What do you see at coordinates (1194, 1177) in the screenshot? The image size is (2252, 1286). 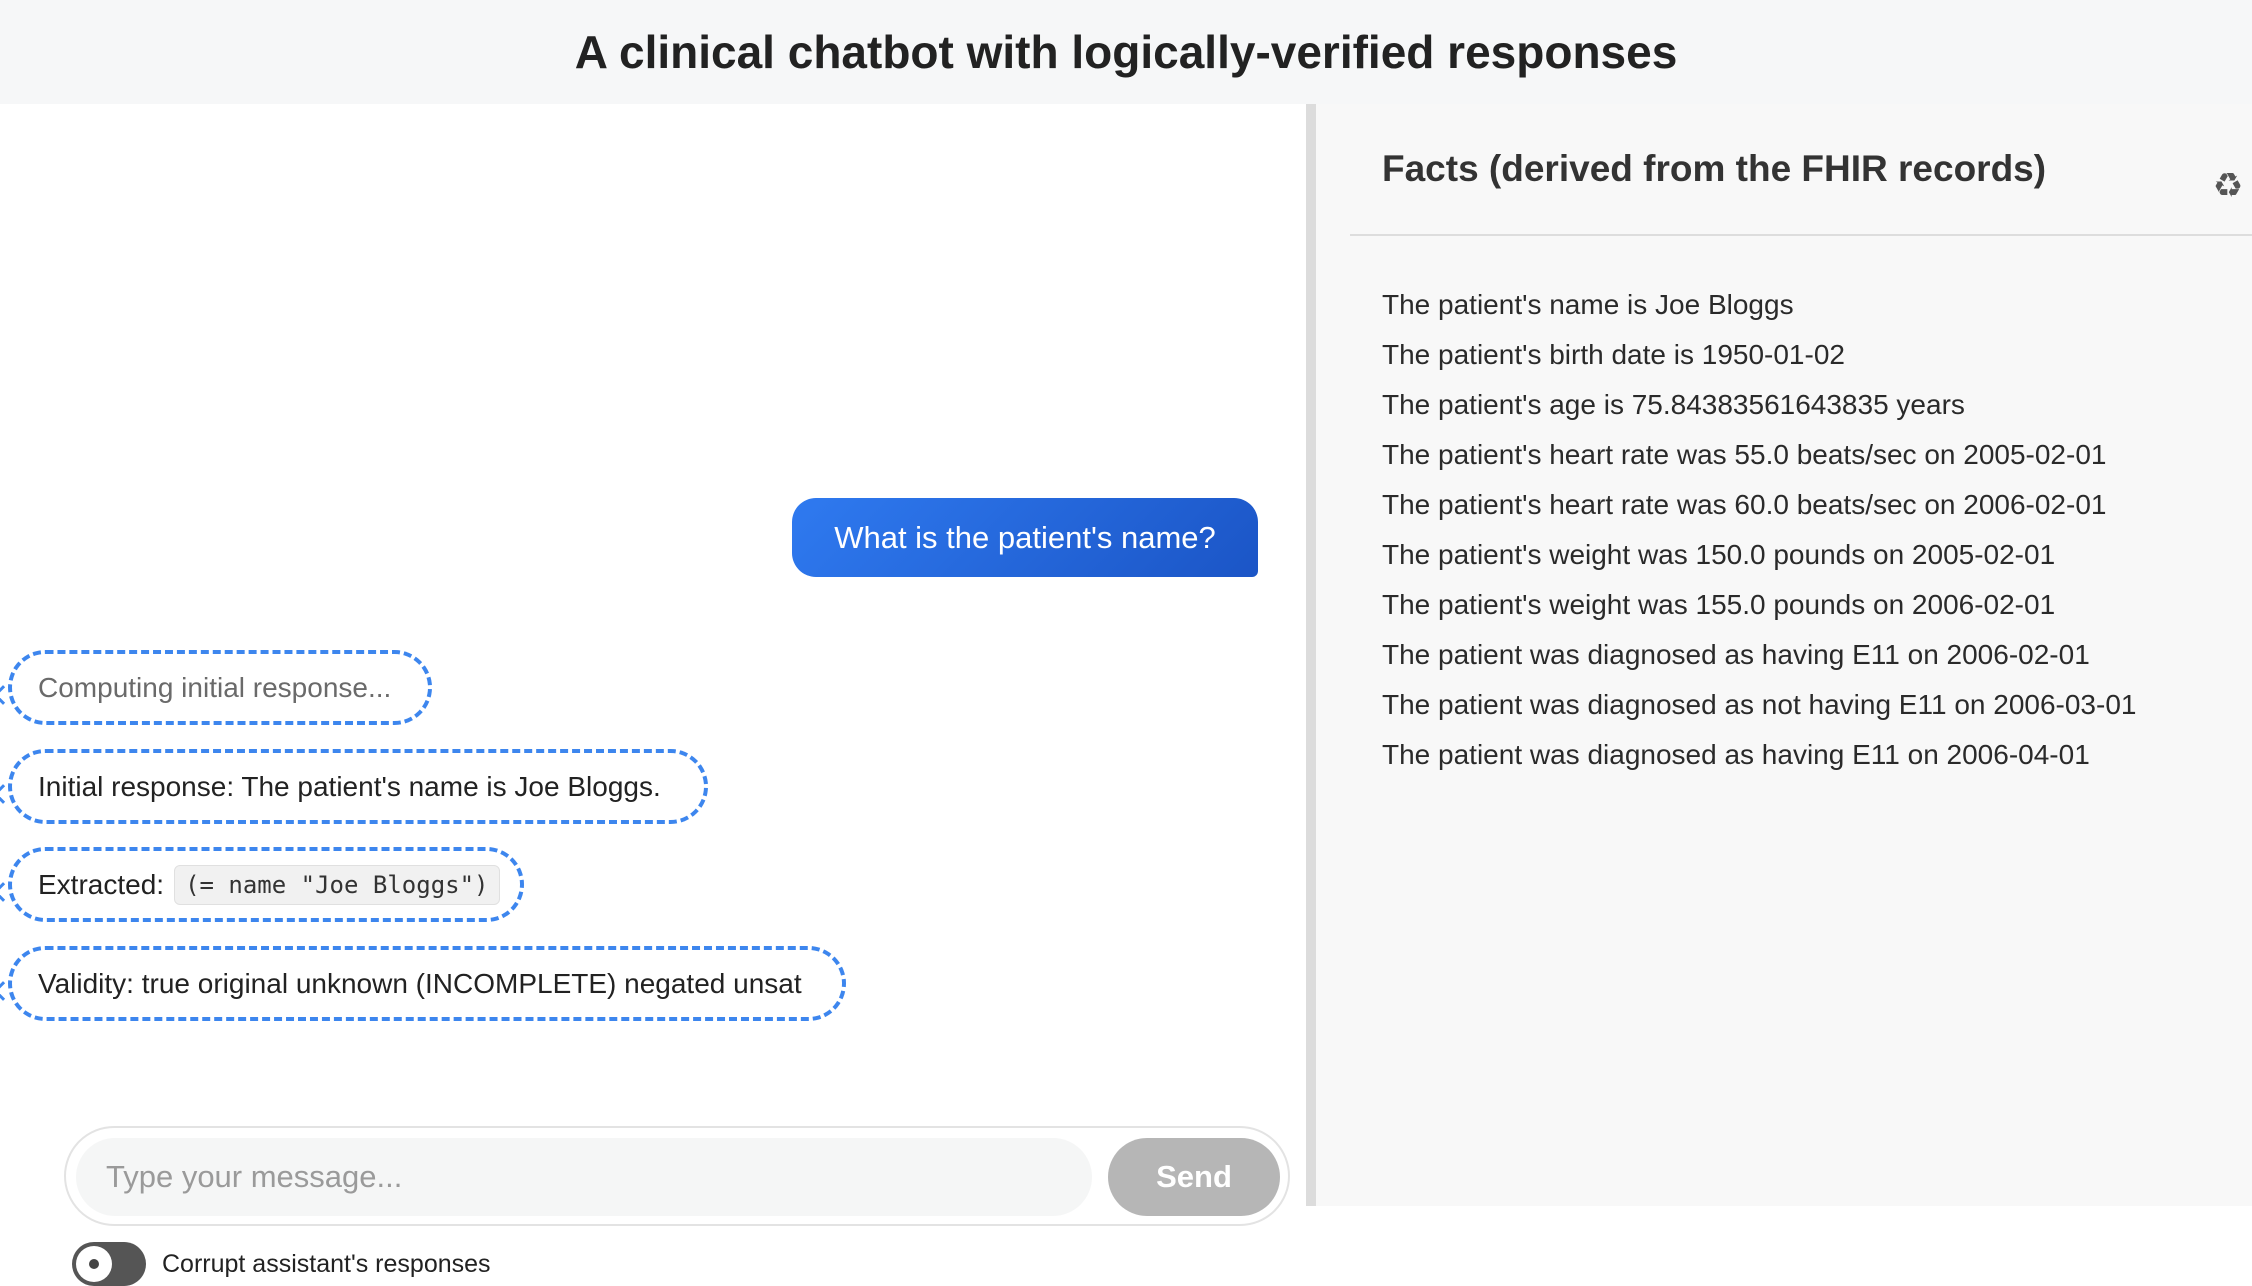 I see `send-button: Send` at bounding box center [1194, 1177].